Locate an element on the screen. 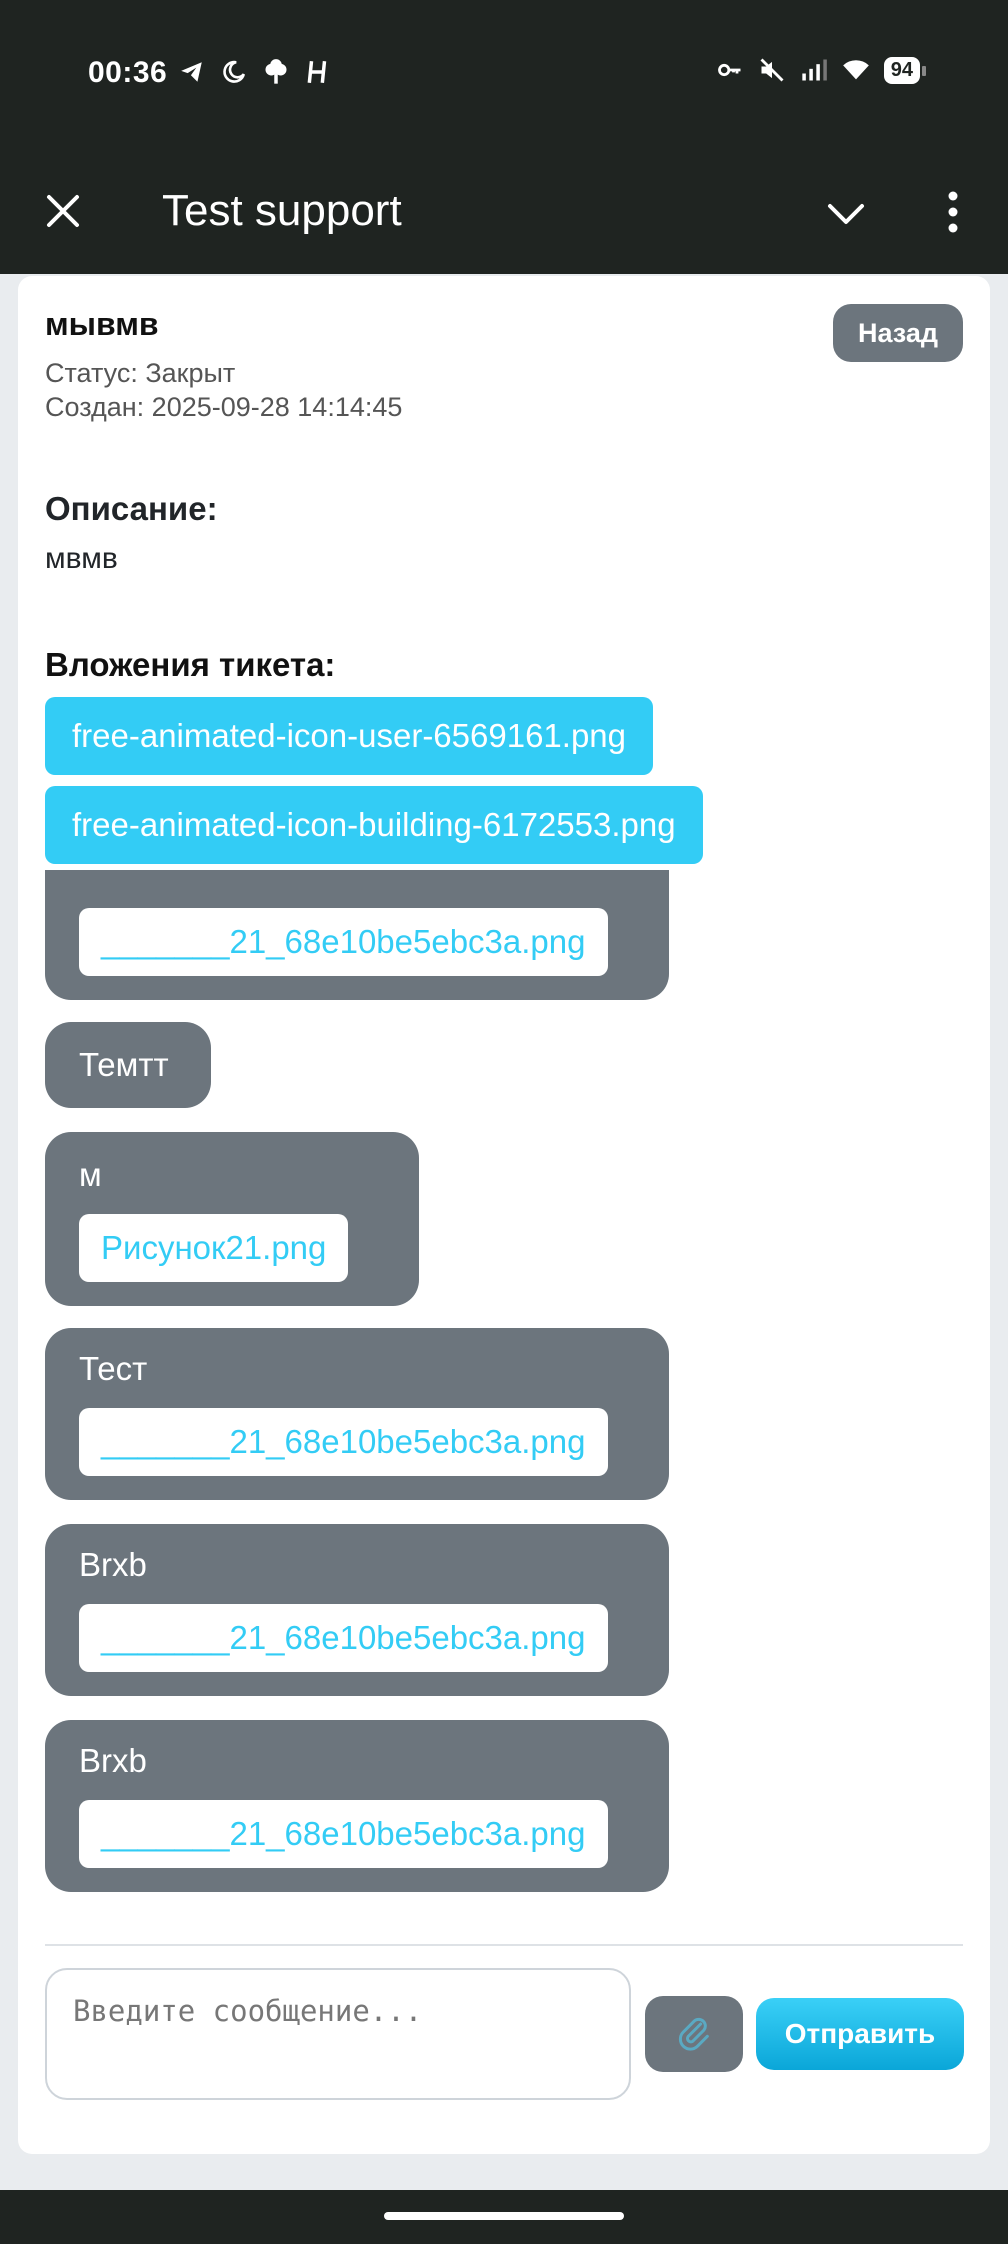 The image size is (1008, 2244). message-file-link: Рисунок21.png is located at coordinates (214, 1248).